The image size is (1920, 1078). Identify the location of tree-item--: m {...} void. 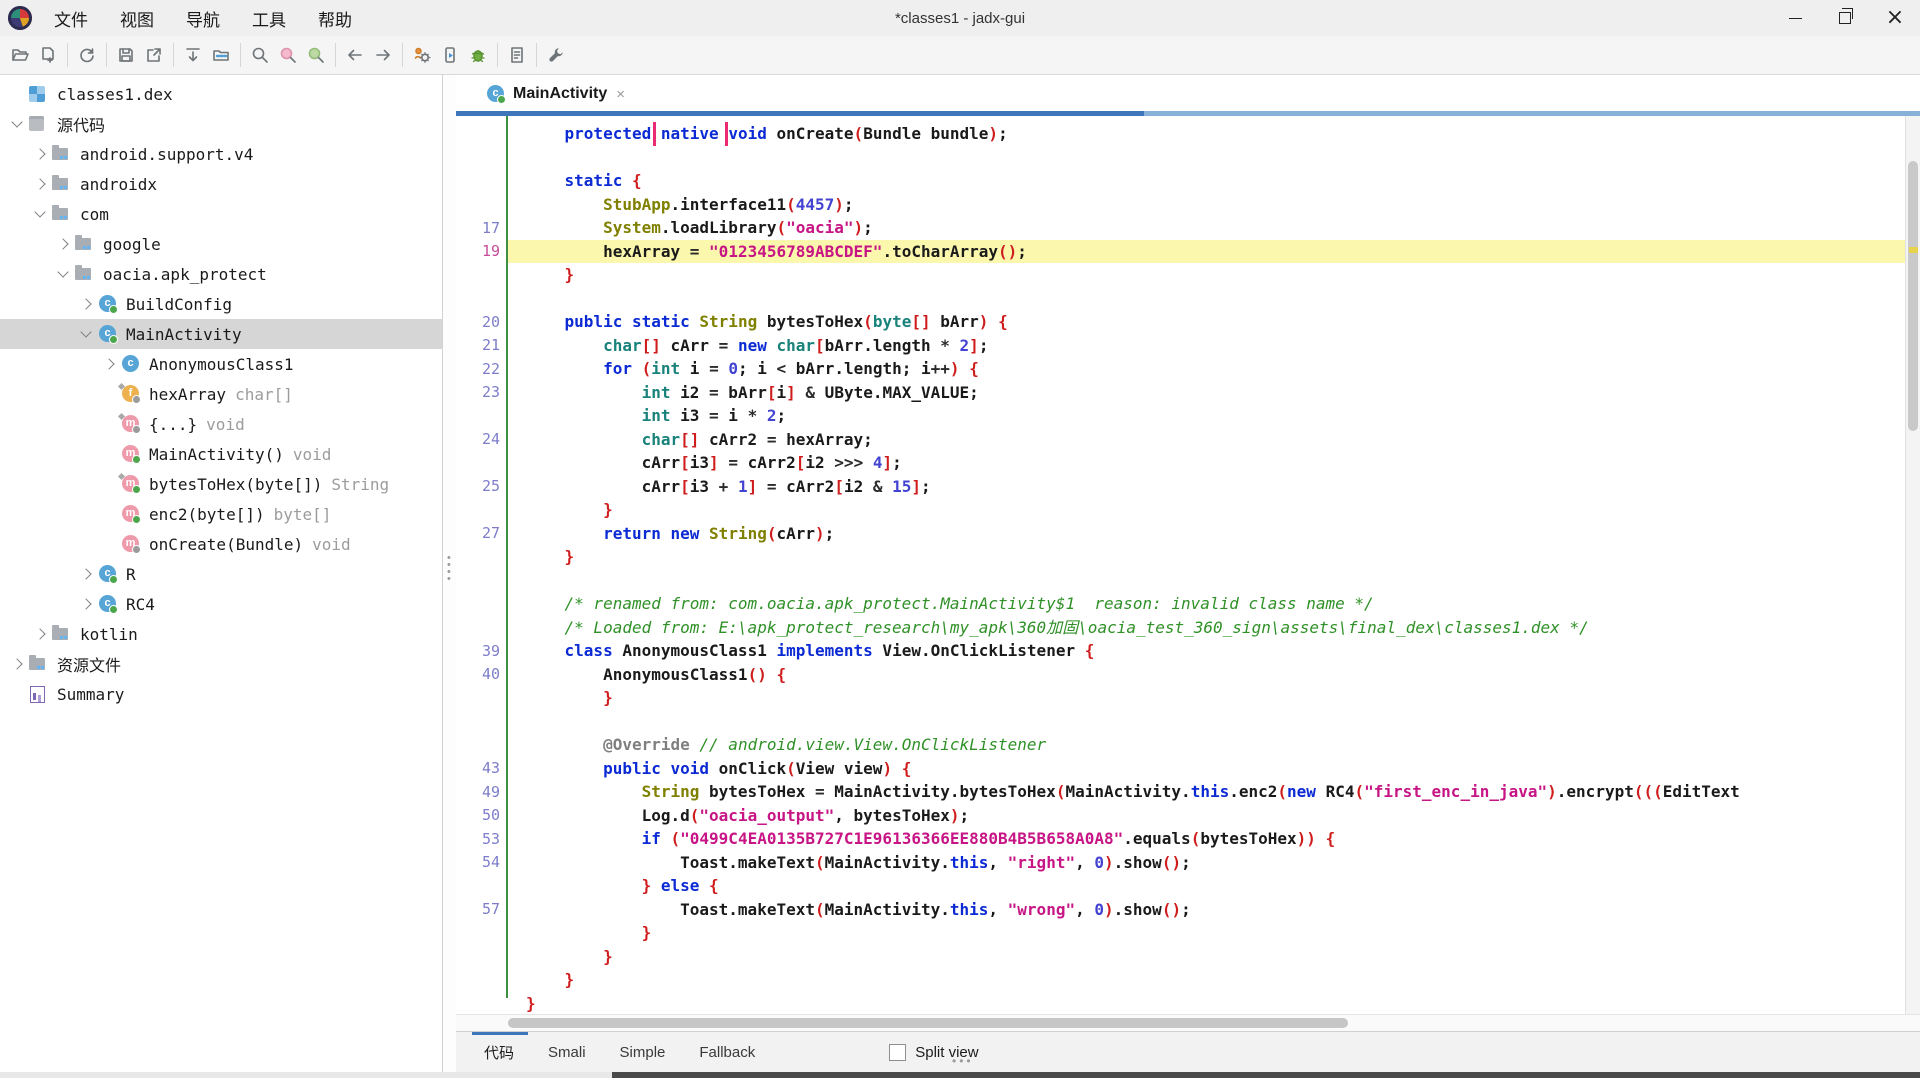
(221, 424).